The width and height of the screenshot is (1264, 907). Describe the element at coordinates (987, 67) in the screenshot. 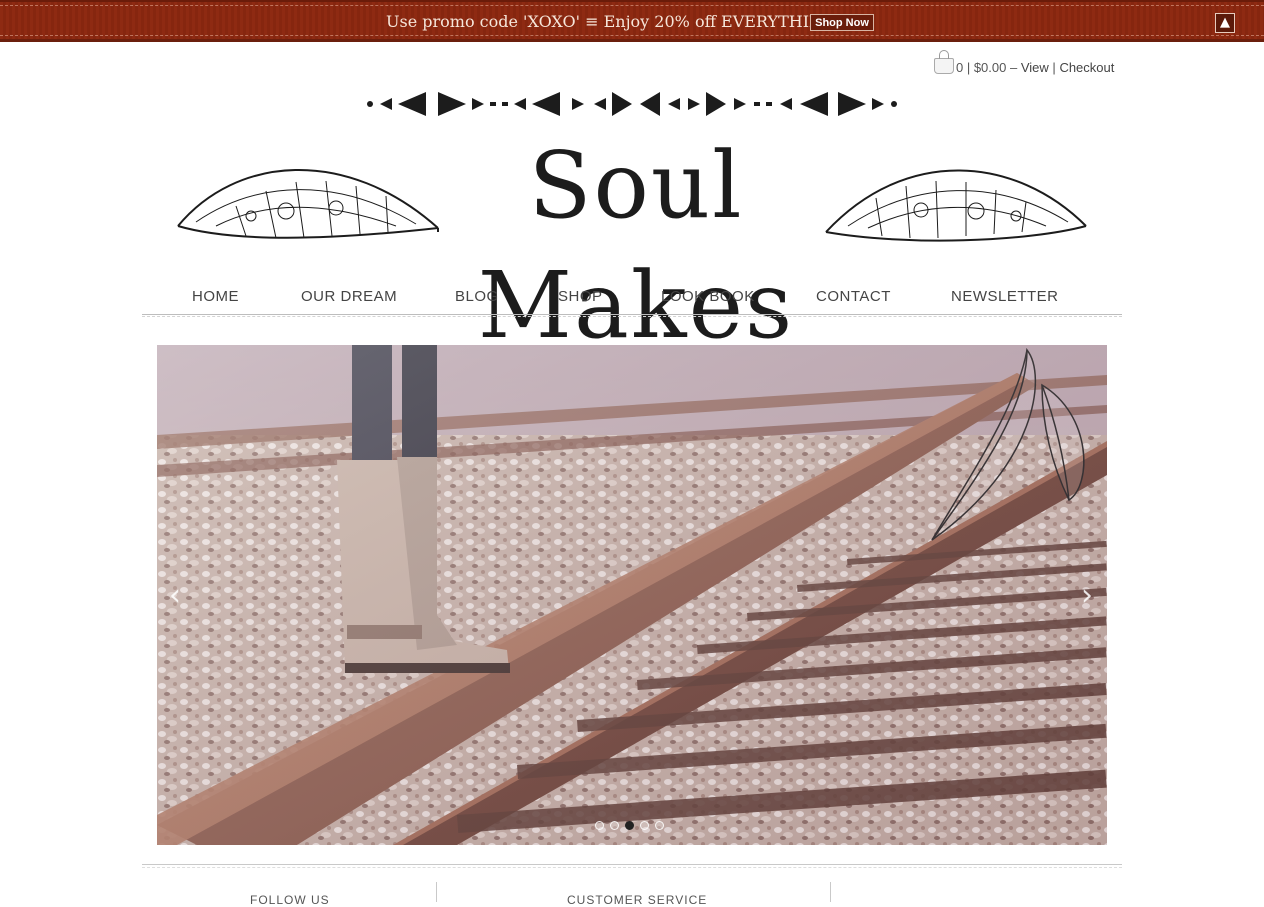

I see `cart-total: 0 | $0.00 –` at that location.